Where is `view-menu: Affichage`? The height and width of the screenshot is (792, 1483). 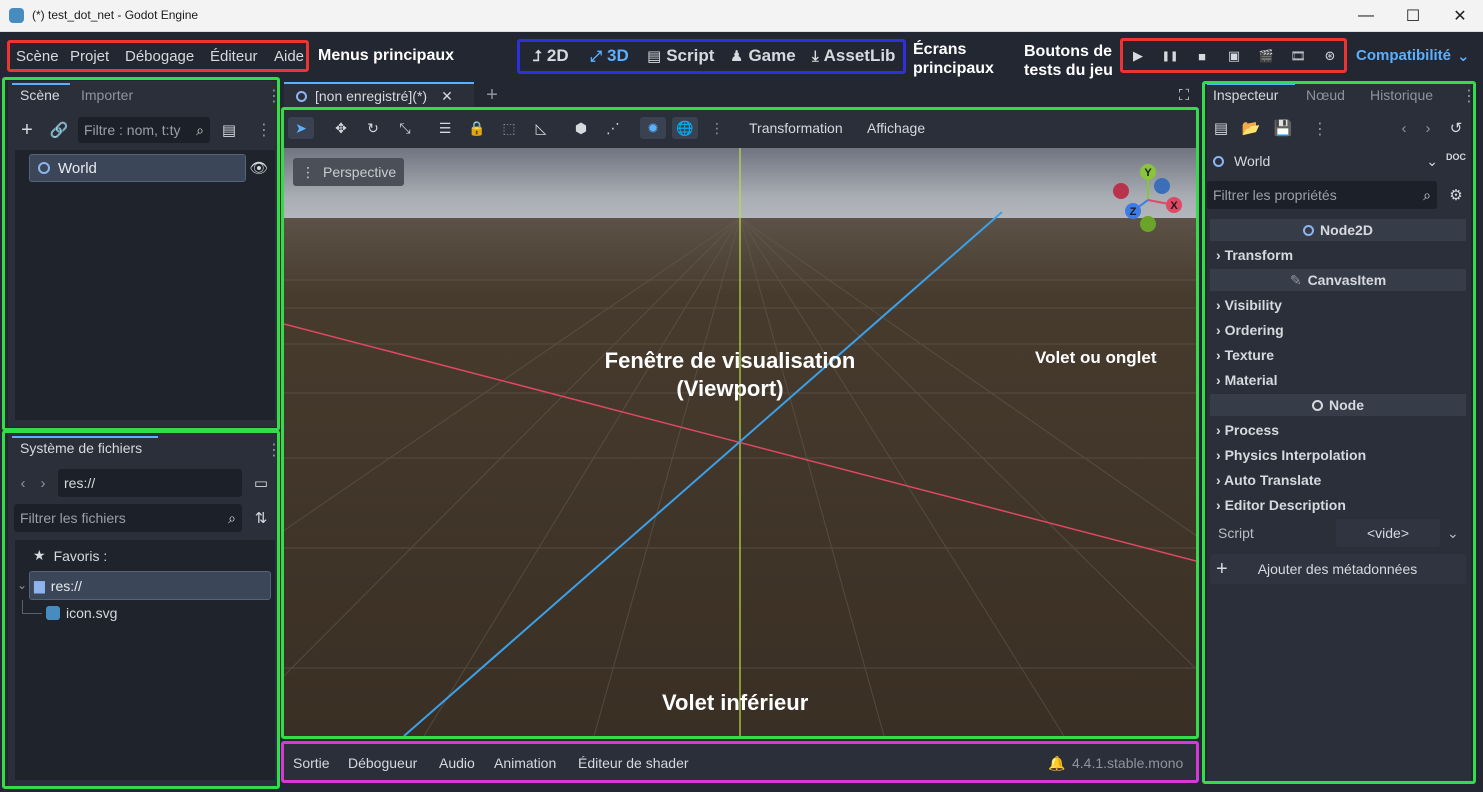
view-menu: Affichage is located at coordinates (896, 128).